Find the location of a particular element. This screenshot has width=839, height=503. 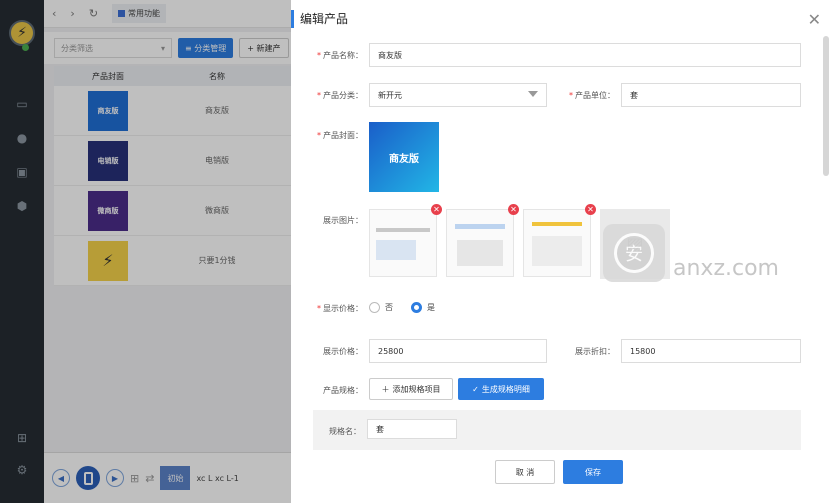

product-name-label: * 产品名称： is located at coordinates (340, 55).